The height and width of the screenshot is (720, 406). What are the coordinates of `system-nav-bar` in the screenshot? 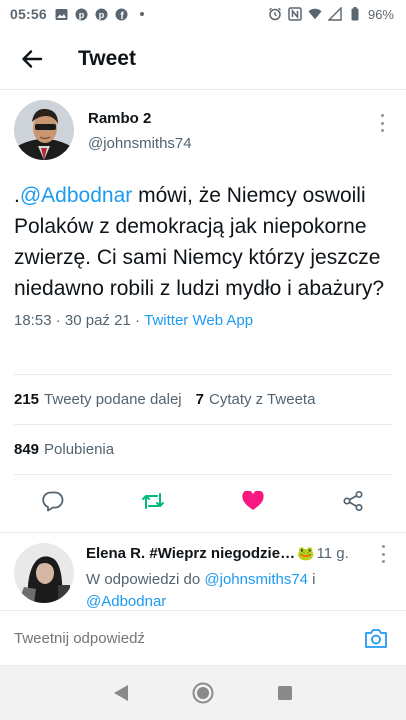 It's located at (203, 693).